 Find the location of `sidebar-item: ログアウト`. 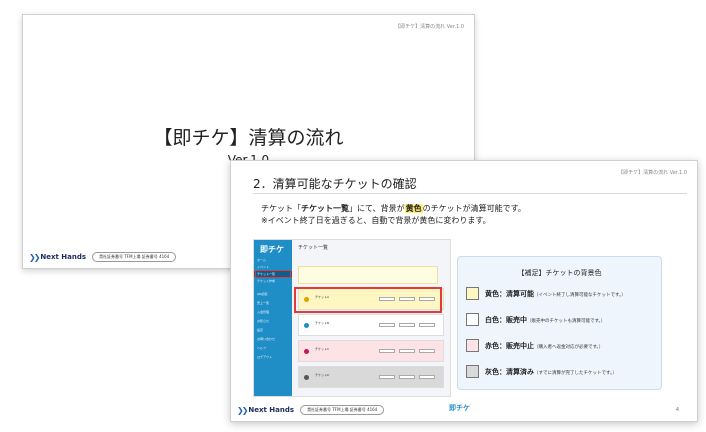

sidebar-item: ログアウト is located at coordinates (265, 357).